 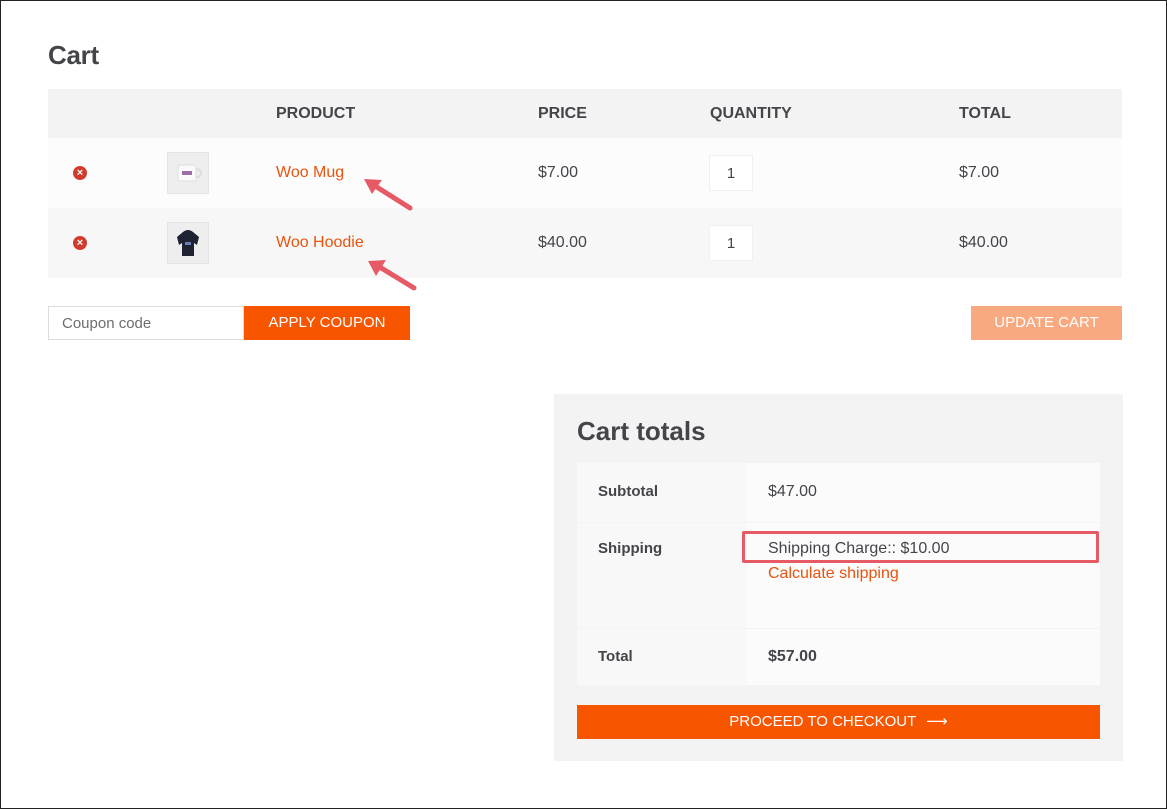 I want to click on total-label: Total, so click(x=615, y=656).